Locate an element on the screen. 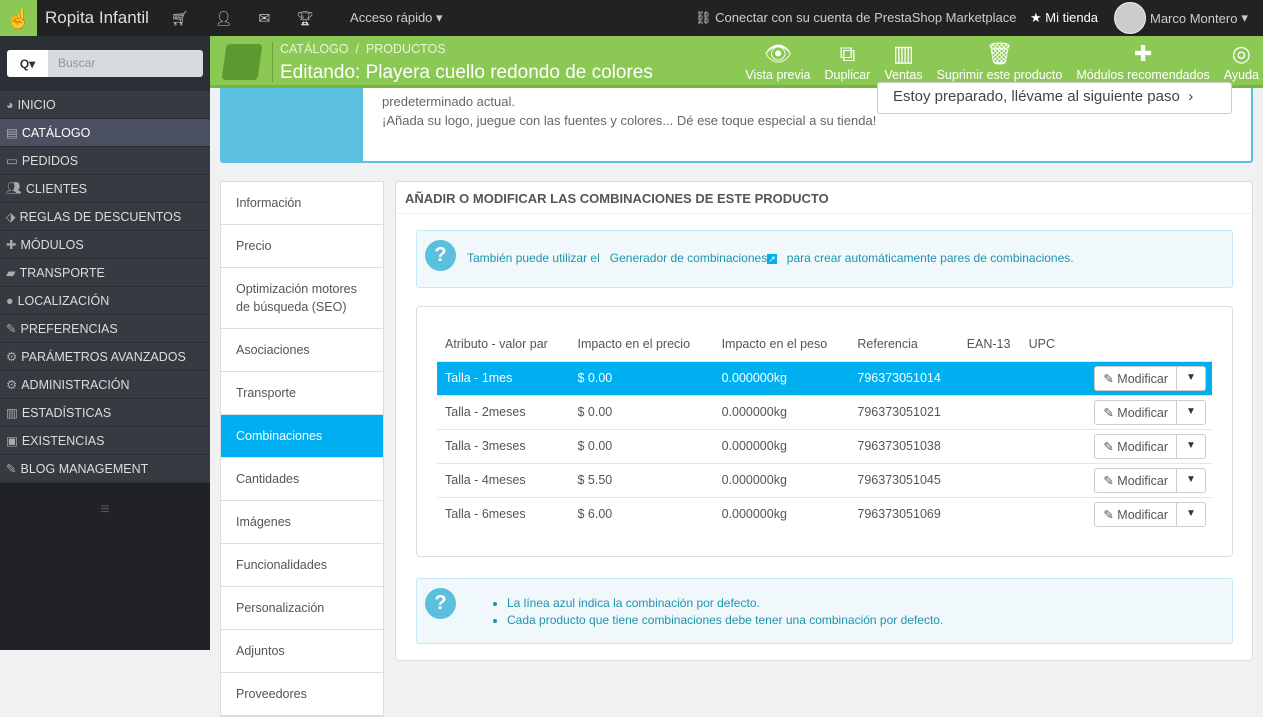 The width and height of the screenshot is (1263, 717). user-menu: Marco Montero ▾ is located at coordinates (1181, 18).